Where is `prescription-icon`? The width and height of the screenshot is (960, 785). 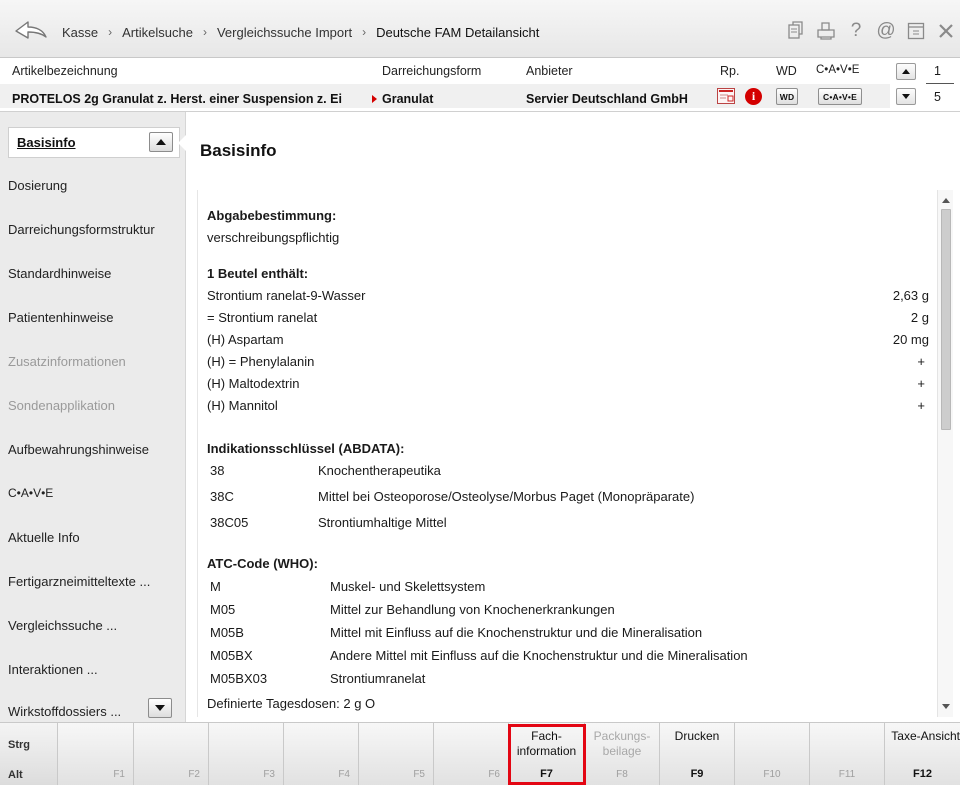 prescription-icon is located at coordinates (726, 96).